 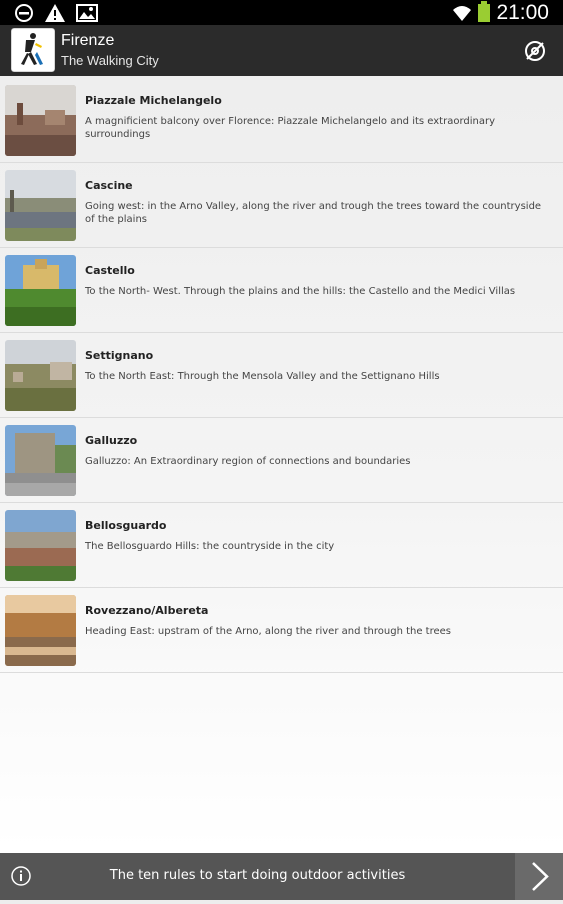 I want to click on route-title: Galluzzo, so click(x=111, y=440).